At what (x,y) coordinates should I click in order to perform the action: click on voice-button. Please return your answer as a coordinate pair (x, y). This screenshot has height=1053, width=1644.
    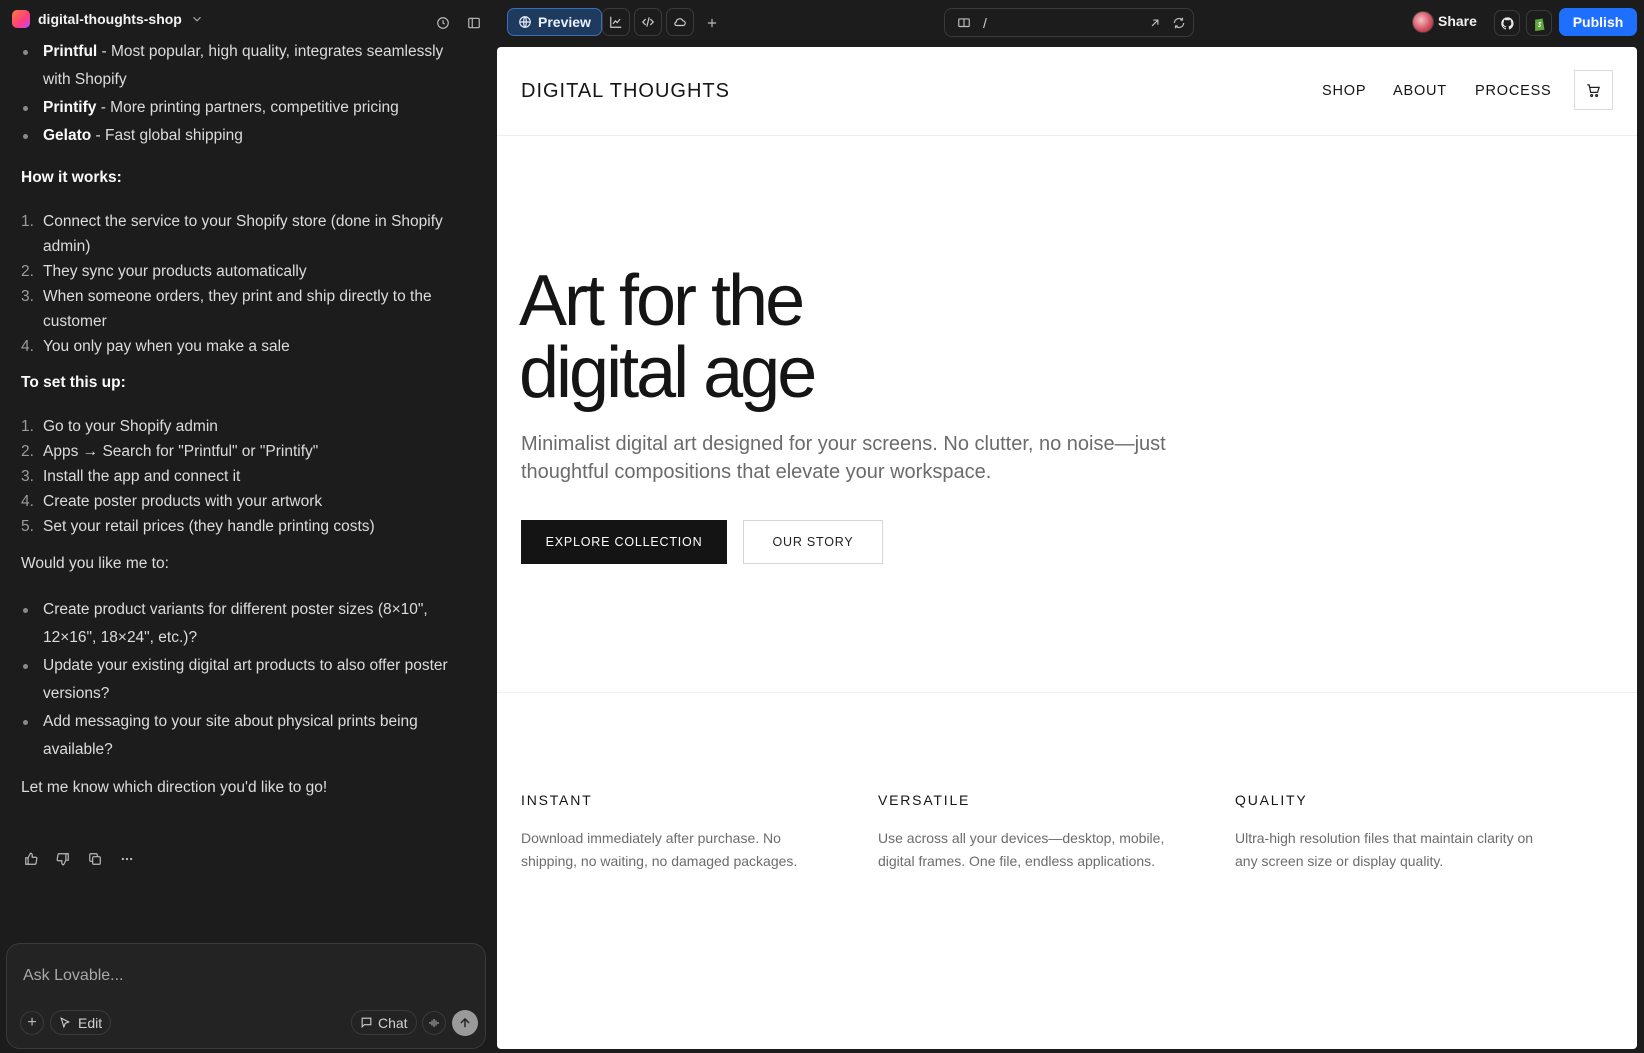
    Looking at the image, I should click on (434, 1023).